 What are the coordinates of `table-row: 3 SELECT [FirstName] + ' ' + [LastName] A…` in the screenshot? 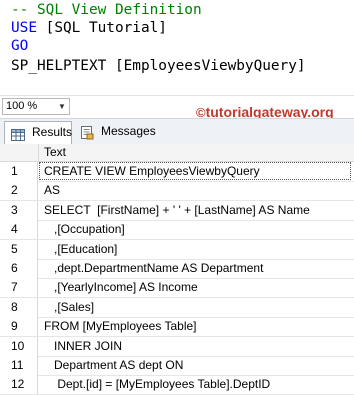 It's located at (177, 210).